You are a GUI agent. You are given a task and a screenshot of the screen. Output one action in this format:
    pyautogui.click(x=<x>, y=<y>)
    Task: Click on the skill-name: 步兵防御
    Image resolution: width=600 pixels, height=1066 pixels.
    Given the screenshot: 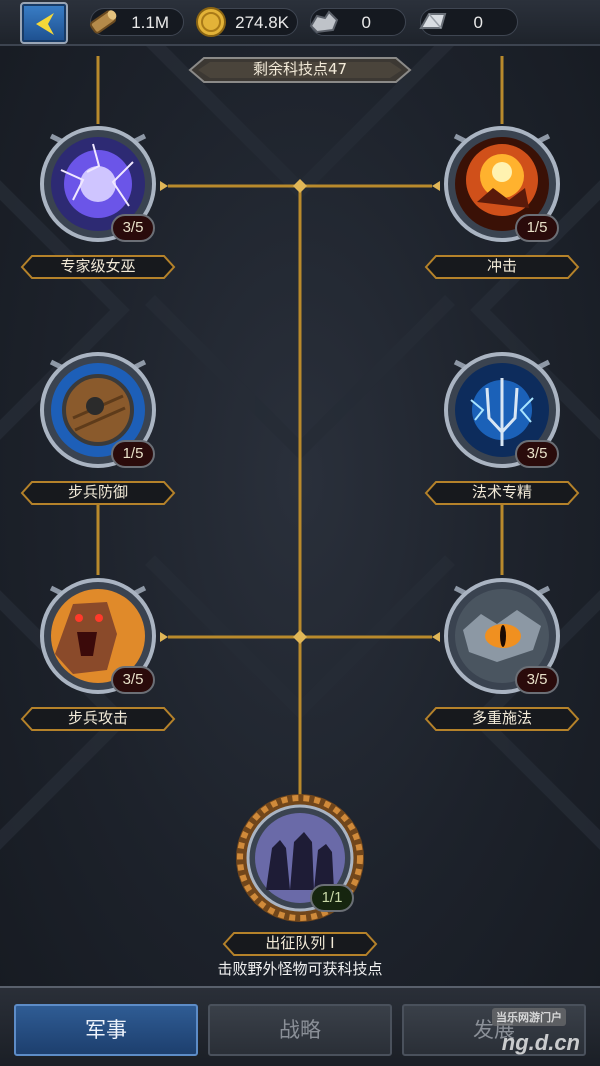 What is the action you would take?
    pyautogui.click(x=97, y=492)
    